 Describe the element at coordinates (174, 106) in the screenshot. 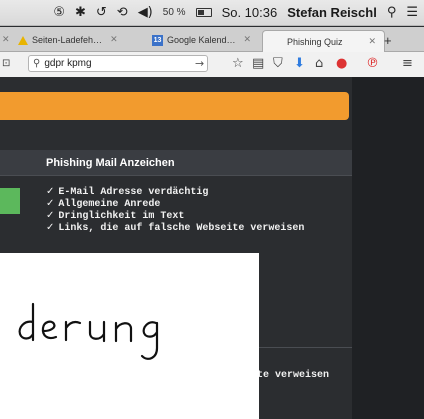

I see `orange-banner` at that location.